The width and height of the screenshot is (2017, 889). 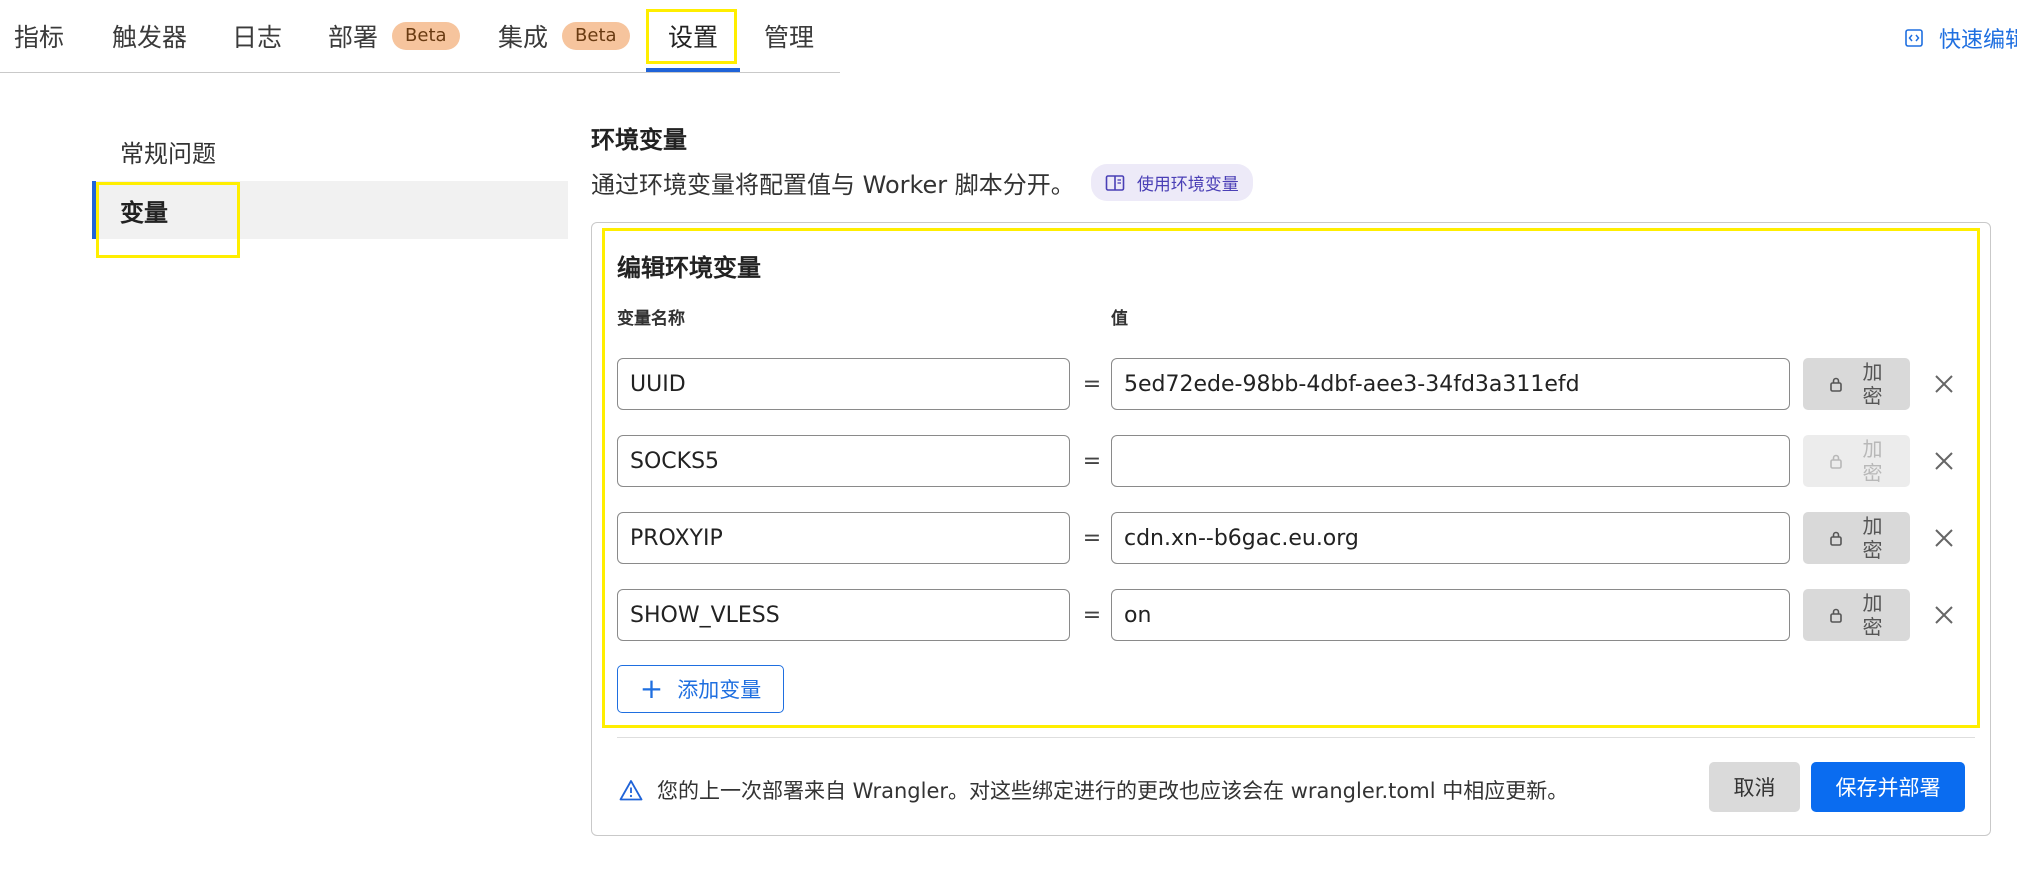 What do you see at coordinates (1888, 787) in the screenshot?
I see `save-and-deploy-button: 保存并部署` at bounding box center [1888, 787].